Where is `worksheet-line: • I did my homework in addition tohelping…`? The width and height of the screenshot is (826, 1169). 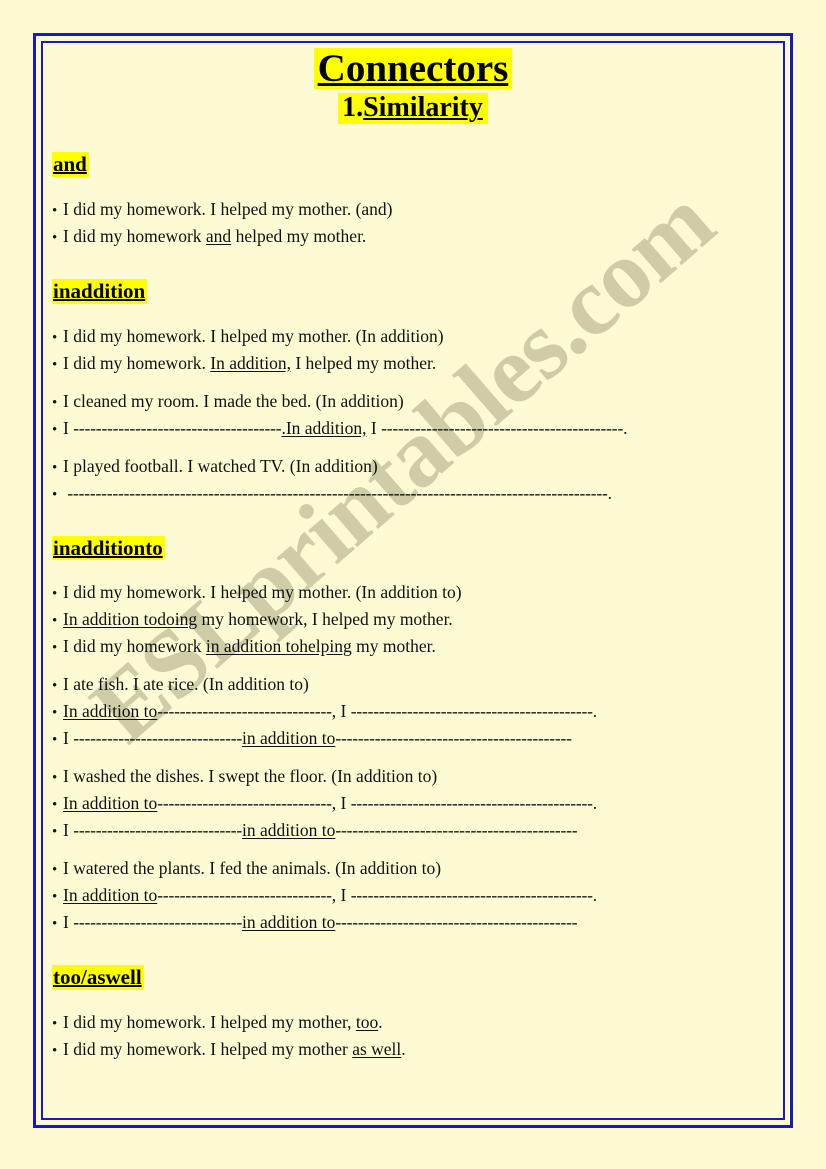 worksheet-line: • I did my homework in addition tohelping… is located at coordinates (424, 647).